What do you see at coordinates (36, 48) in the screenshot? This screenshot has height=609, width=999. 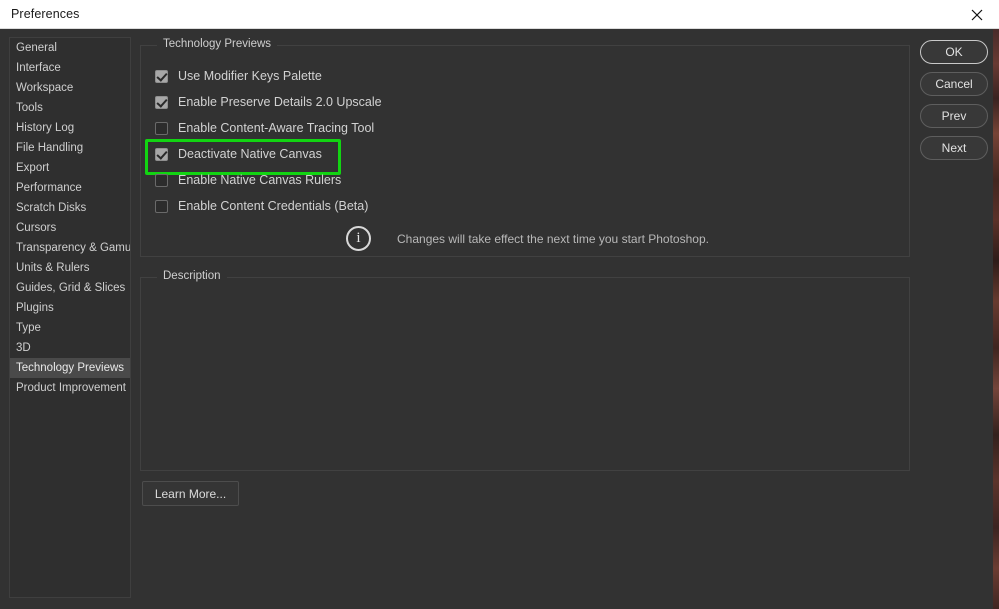 I see `sidebar-item-label: General` at bounding box center [36, 48].